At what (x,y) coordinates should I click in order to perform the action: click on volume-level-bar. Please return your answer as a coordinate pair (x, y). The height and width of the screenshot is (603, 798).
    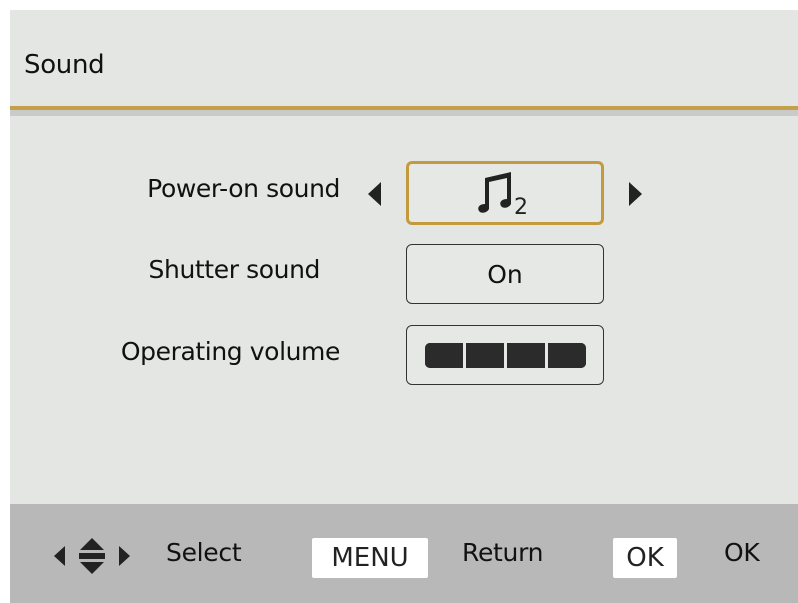
    Looking at the image, I should click on (505, 355).